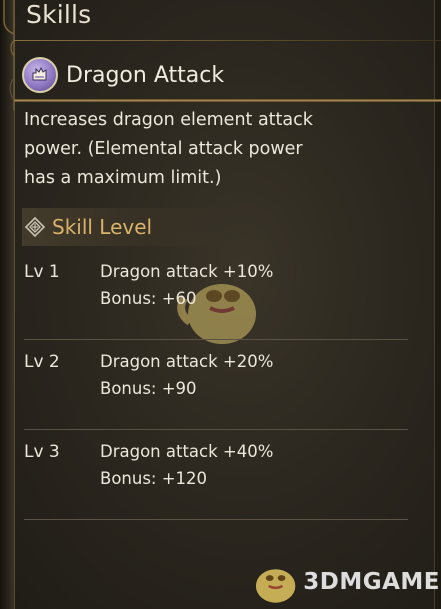 The height and width of the screenshot is (609, 441). I want to click on skill-name: Dragon Attack, so click(145, 75).